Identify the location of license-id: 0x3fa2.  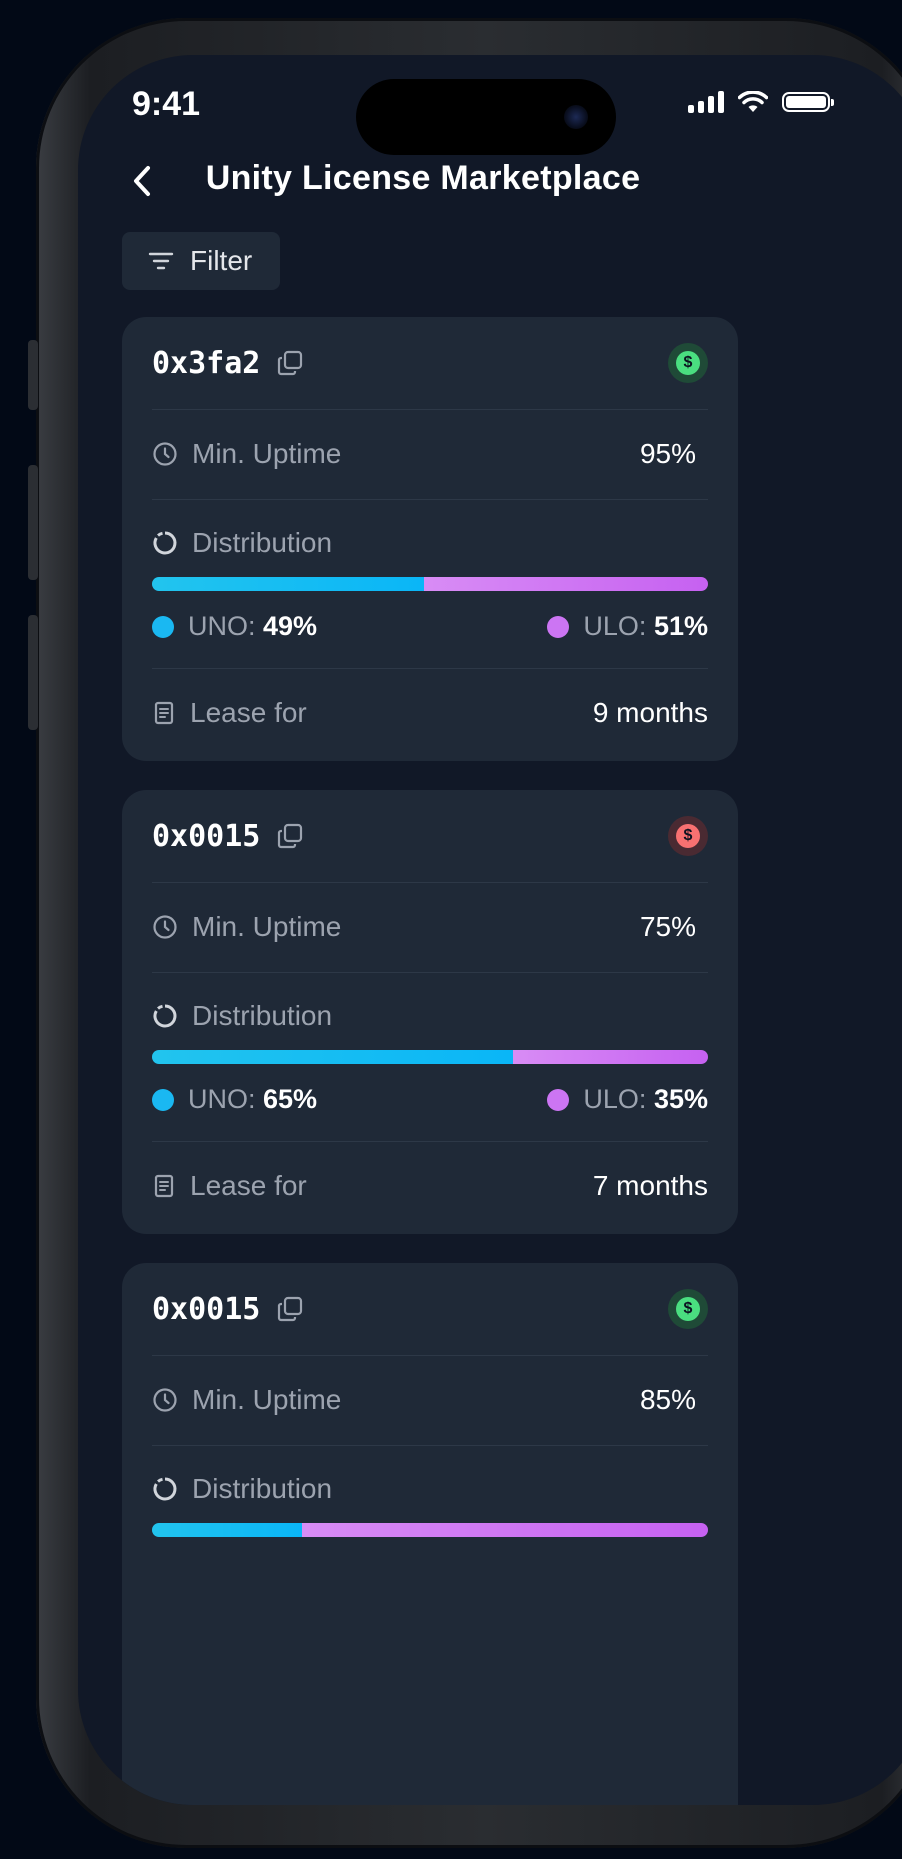
(228, 363).